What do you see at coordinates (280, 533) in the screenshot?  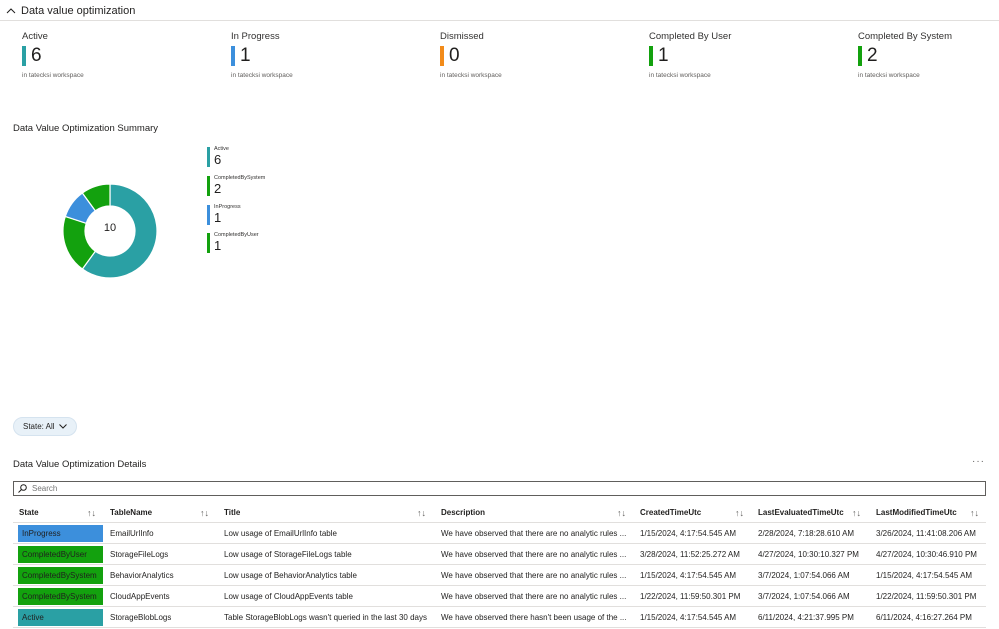 I see `cell-title: Low usage of EmailUrlInfo table` at bounding box center [280, 533].